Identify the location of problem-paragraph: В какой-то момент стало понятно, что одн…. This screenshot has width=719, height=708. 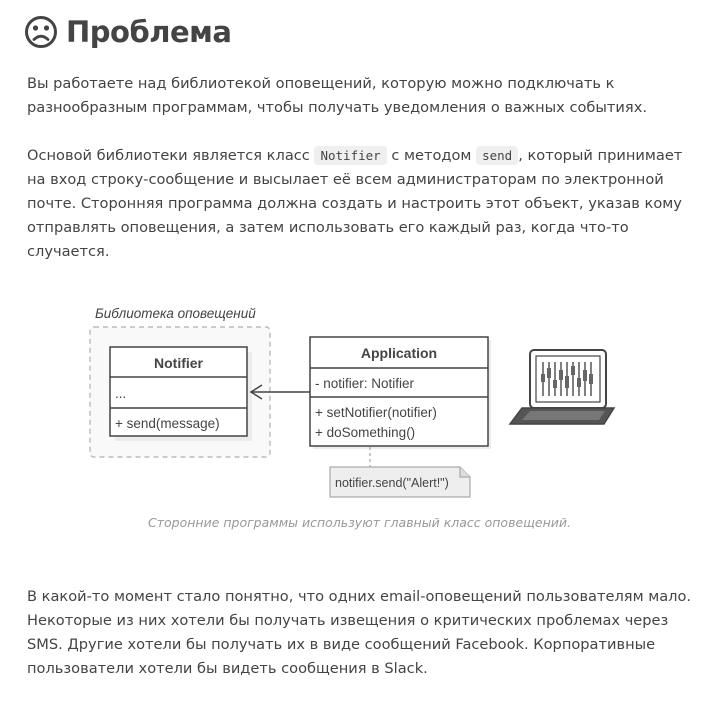
(359, 632).